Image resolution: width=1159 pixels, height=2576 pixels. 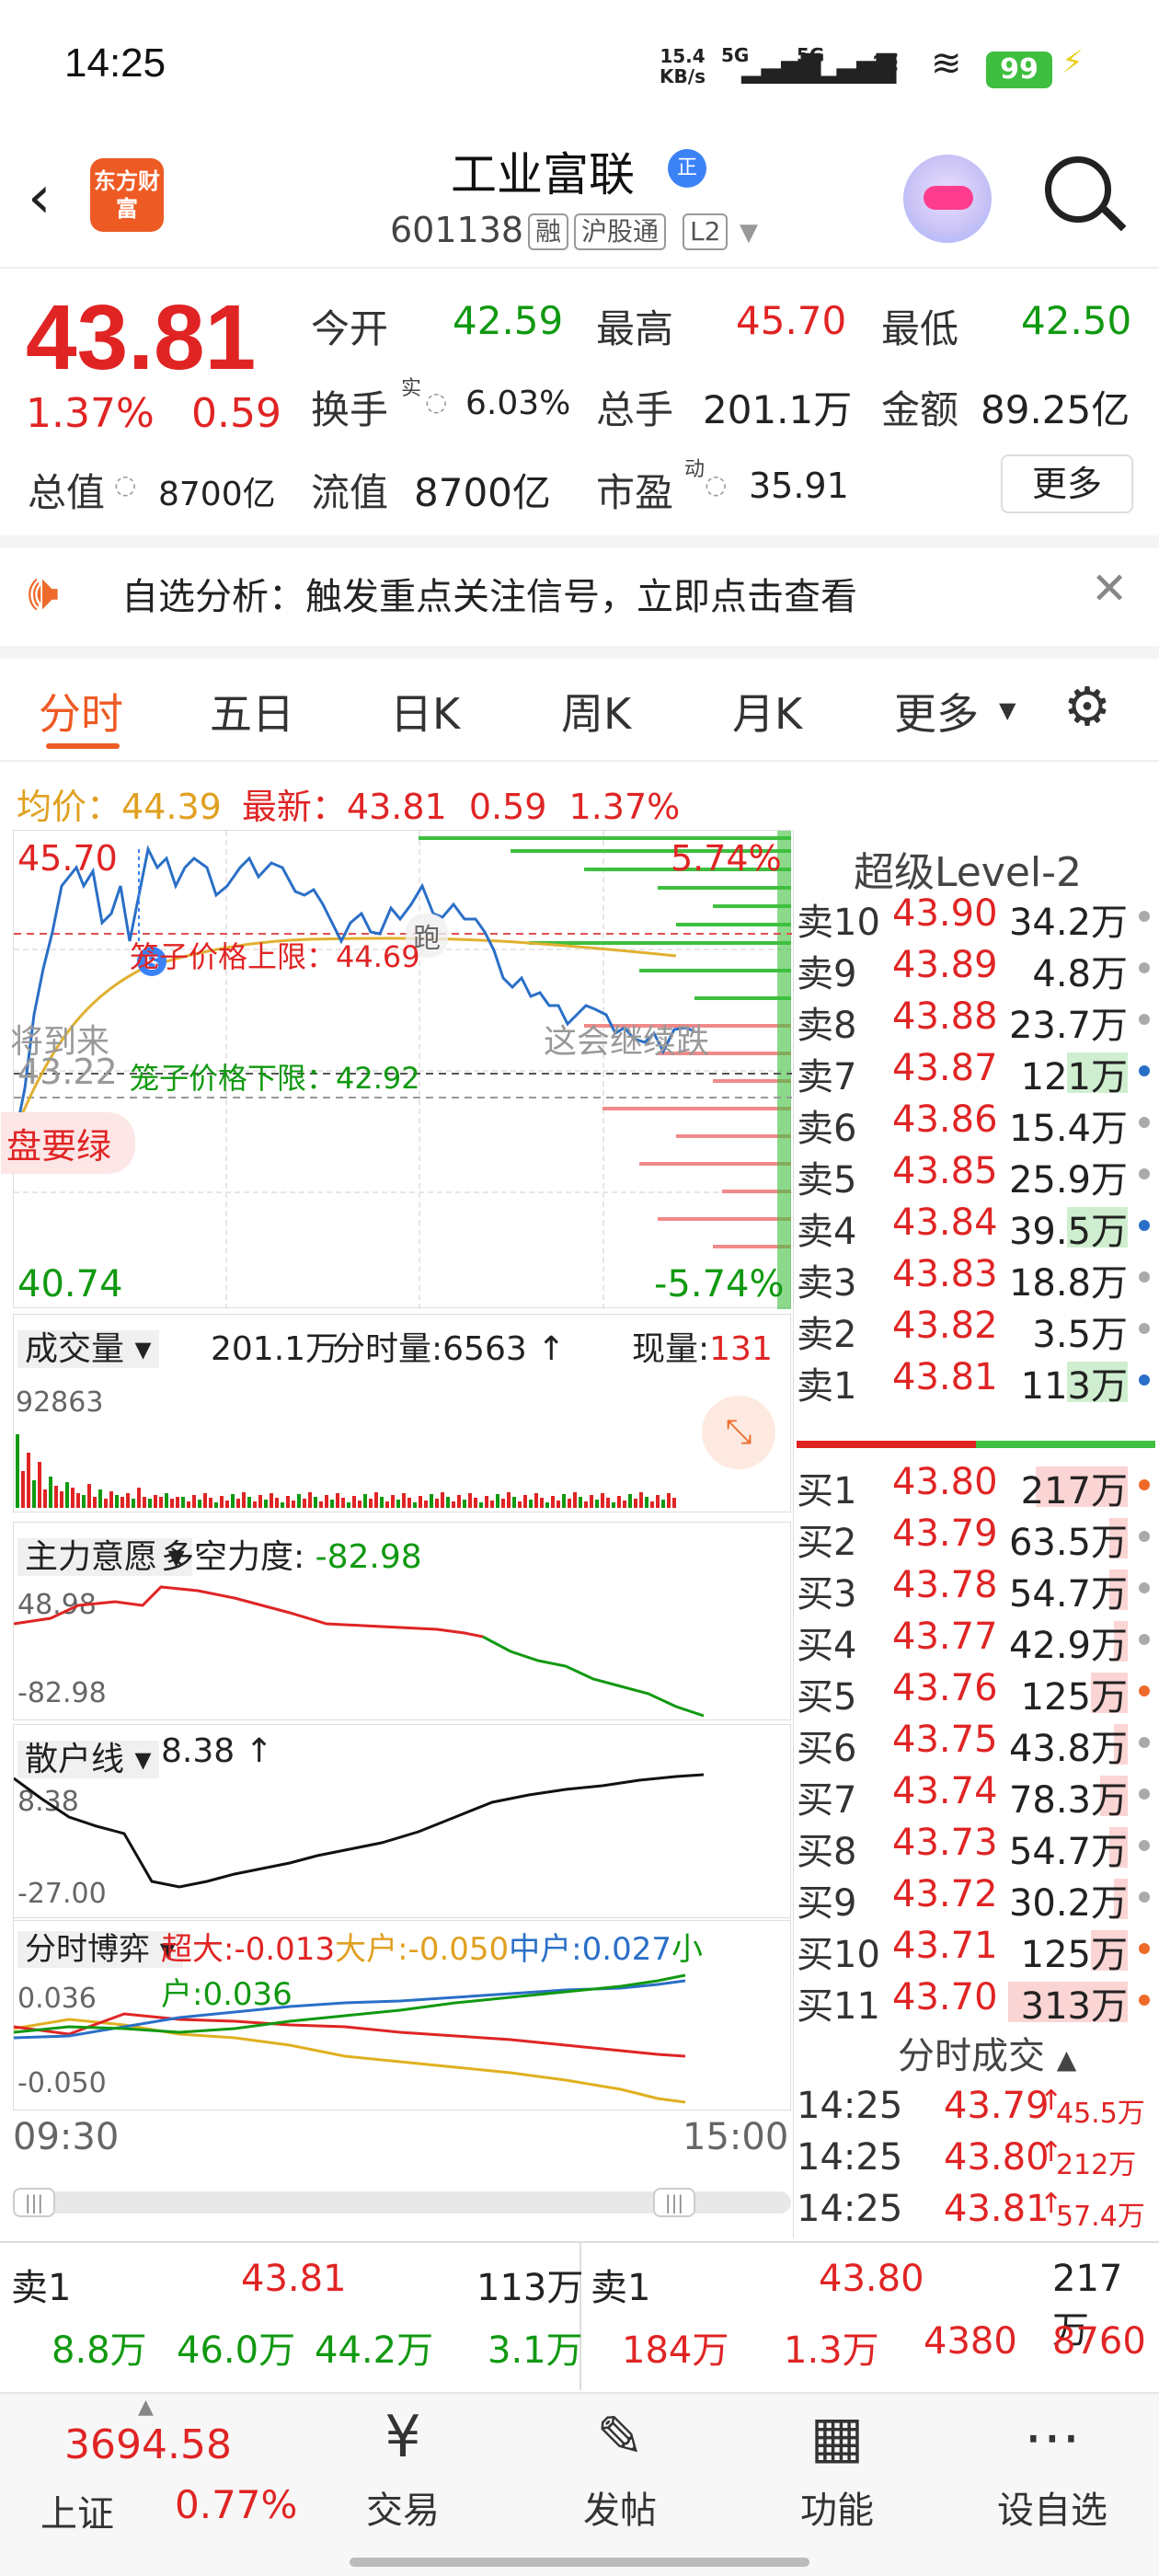 I want to click on ask-row: 卖8 43.88 23.7万, so click(x=976, y=1021).